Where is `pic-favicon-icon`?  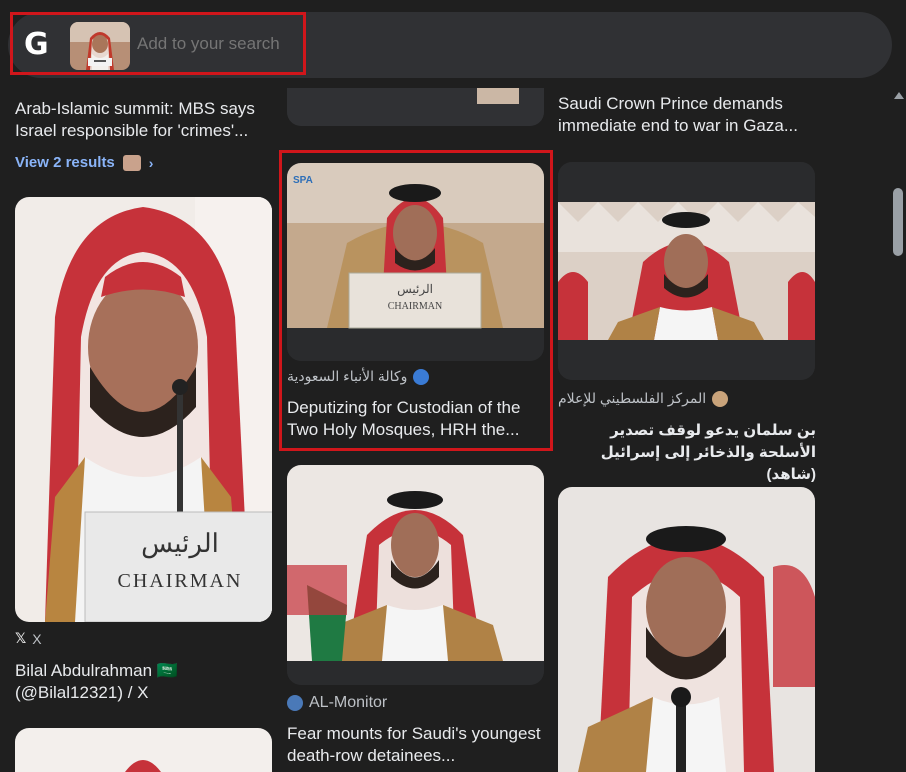
pic-favicon-icon is located at coordinates (720, 398).